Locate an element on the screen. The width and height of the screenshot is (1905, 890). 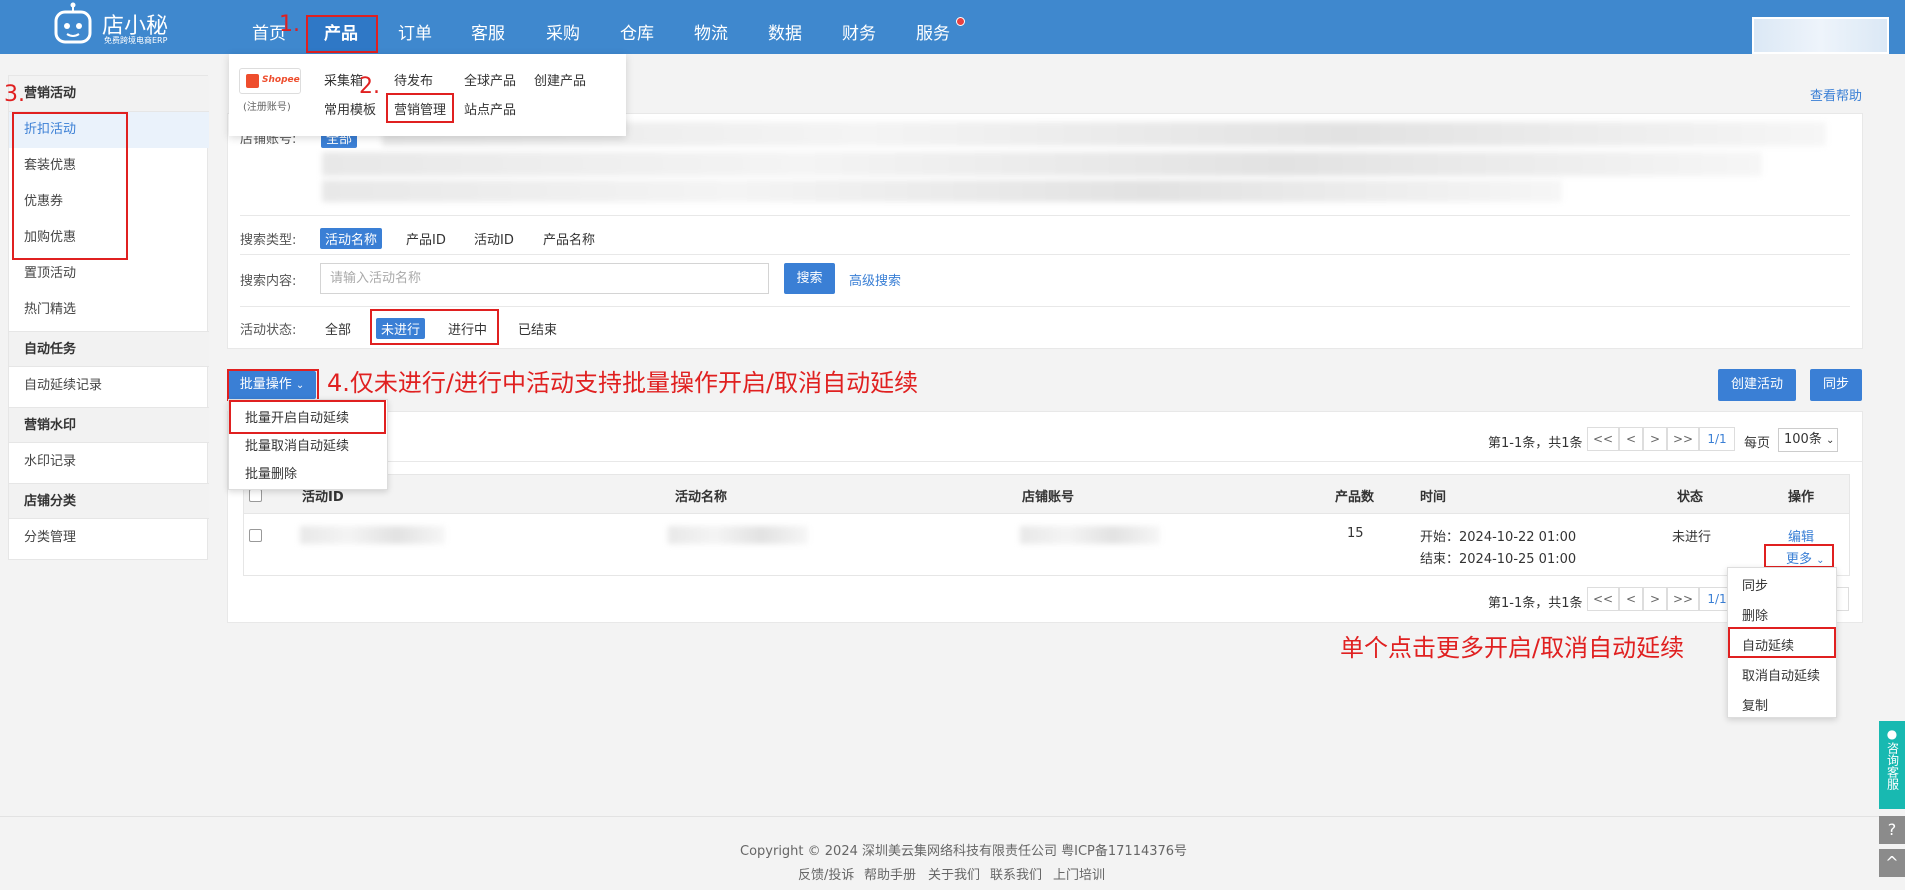
sidebar-item-auto-renew-log: 自动延续记录 is located at coordinates (109, 386).